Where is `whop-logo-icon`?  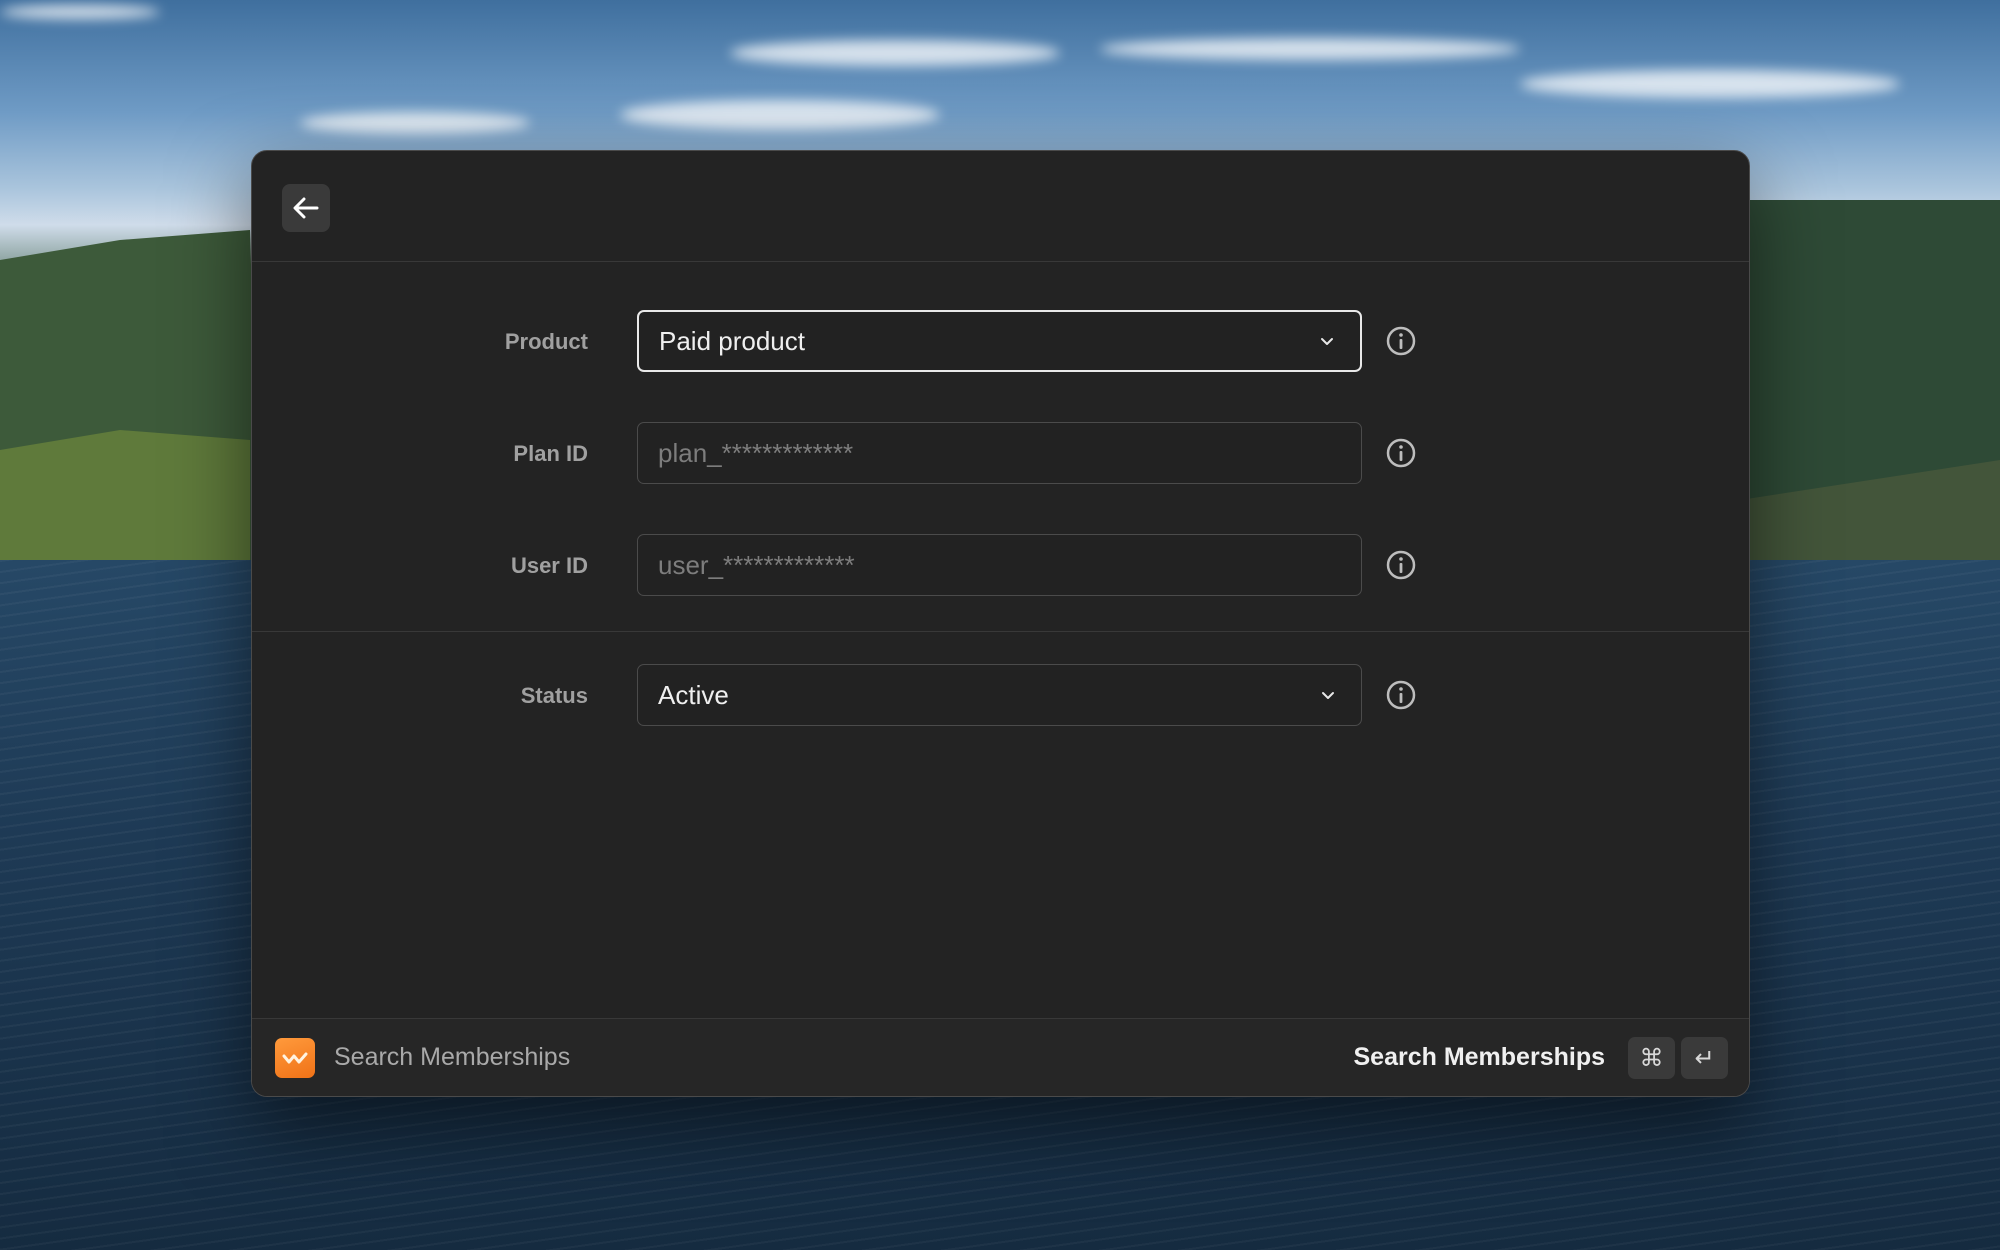 whop-logo-icon is located at coordinates (295, 1058).